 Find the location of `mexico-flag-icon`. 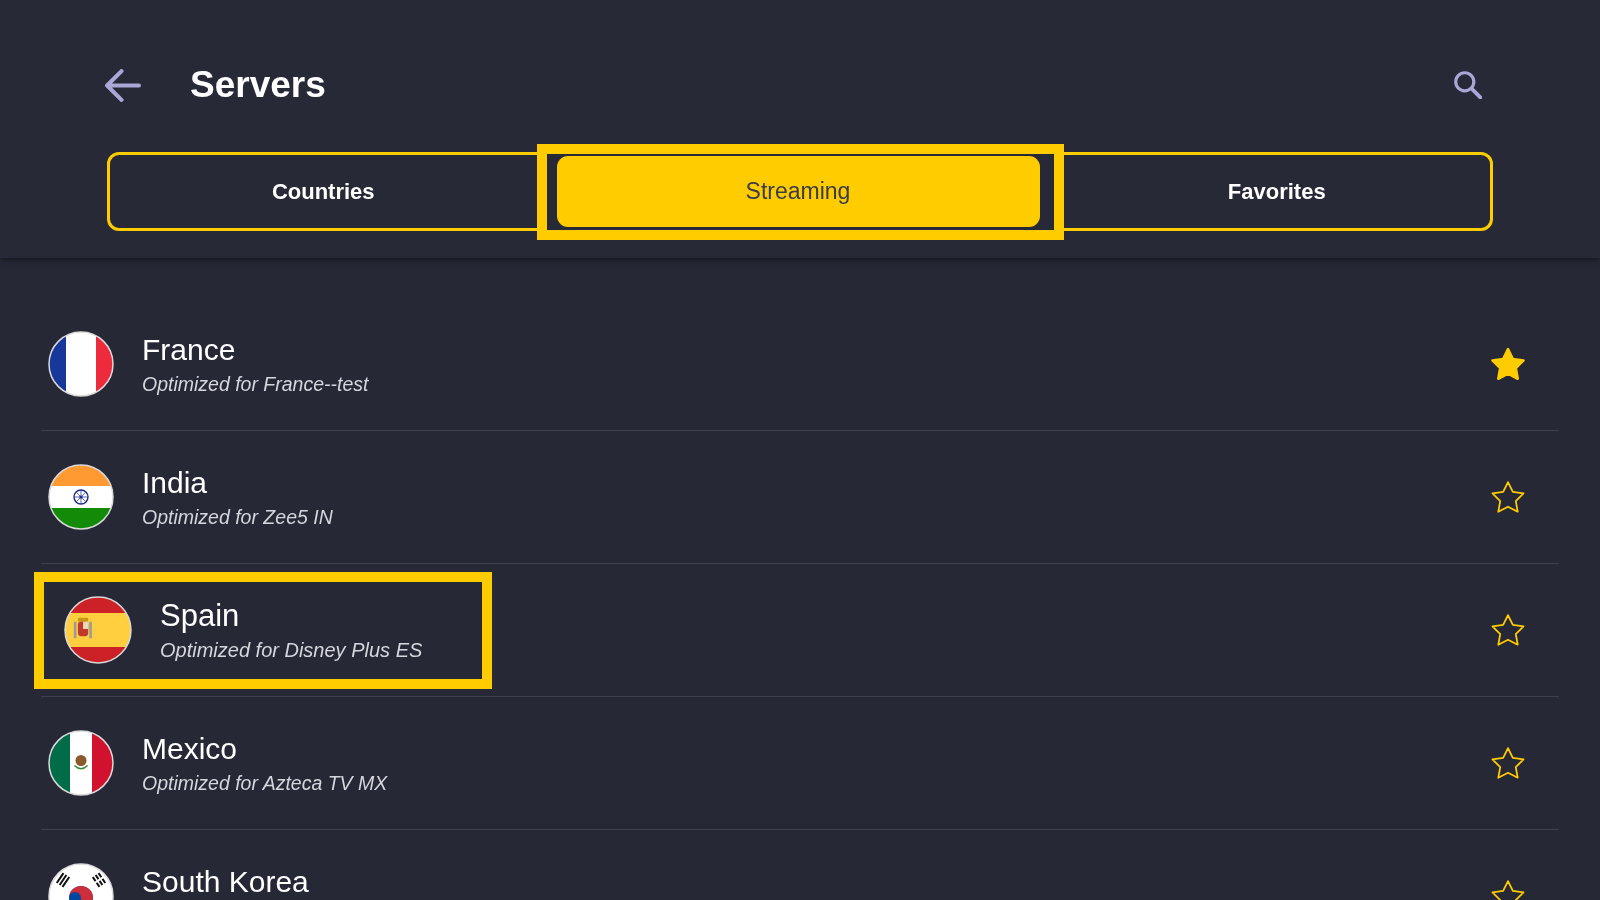

mexico-flag-icon is located at coordinates (81, 763).